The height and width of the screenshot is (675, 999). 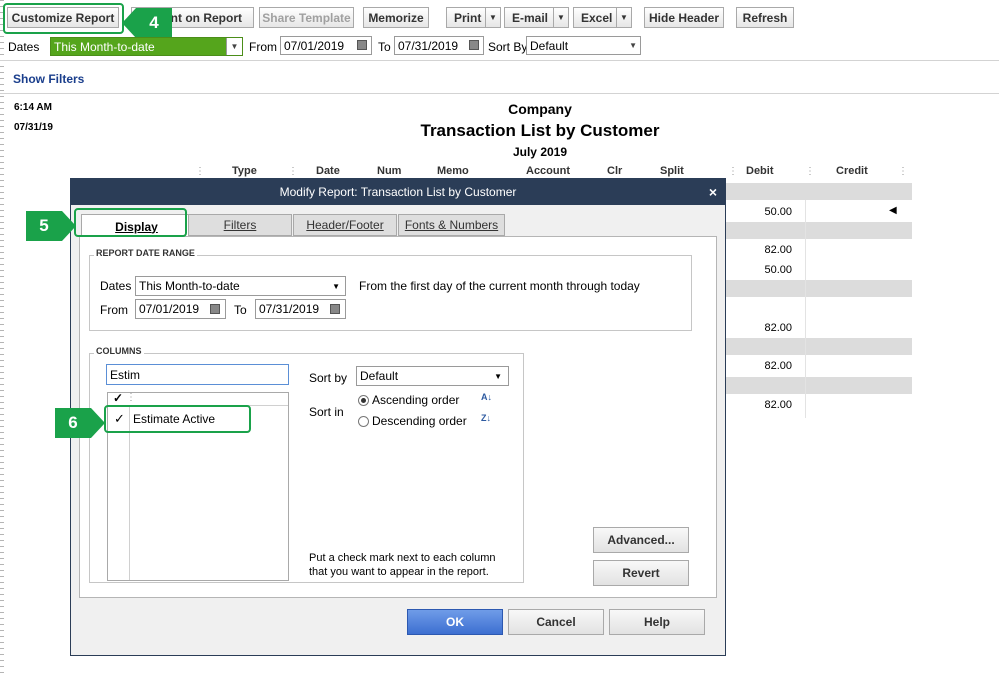 What do you see at coordinates (499, 93) in the screenshot?
I see `report-divider` at bounding box center [499, 93].